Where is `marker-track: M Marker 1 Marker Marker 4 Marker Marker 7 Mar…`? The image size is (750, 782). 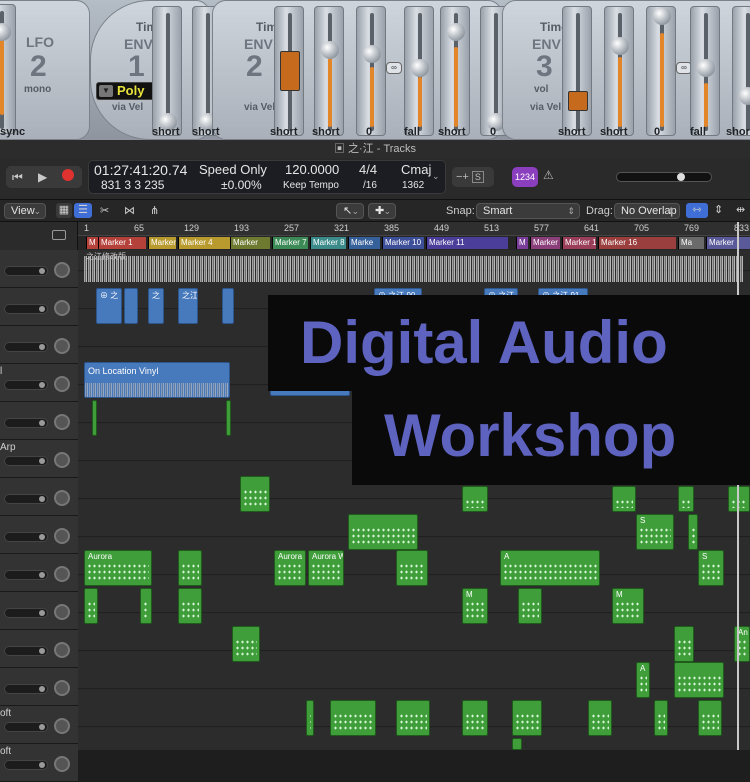
marker-track: M Marker 1 Marker Marker 4 Marker Marker 7 Mar… is located at coordinates (414, 243).